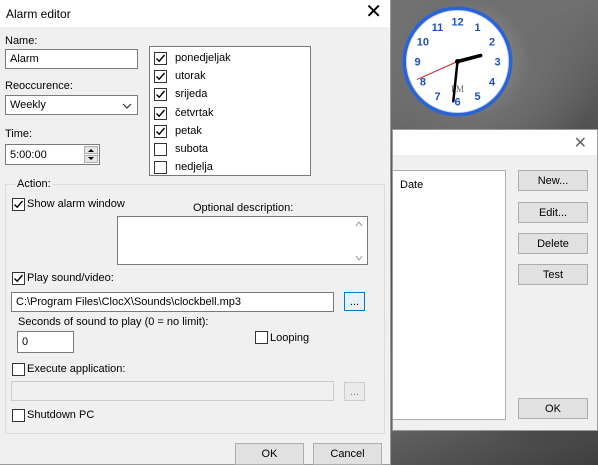 Image resolution: width=598 pixels, height=465 pixels. What do you see at coordinates (19, 134) in the screenshot?
I see `time-label: Time:` at bounding box center [19, 134].